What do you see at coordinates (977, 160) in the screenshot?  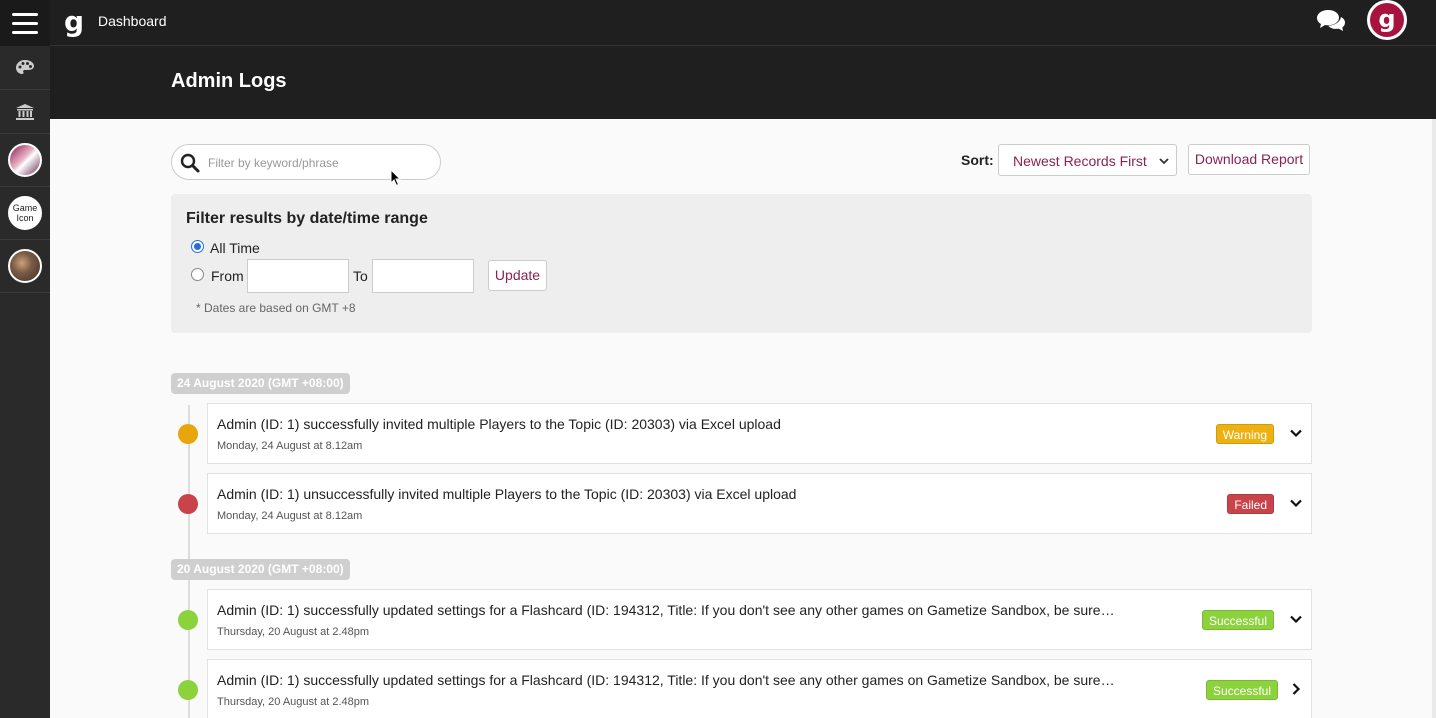 I see `sort-label: Sort:` at bounding box center [977, 160].